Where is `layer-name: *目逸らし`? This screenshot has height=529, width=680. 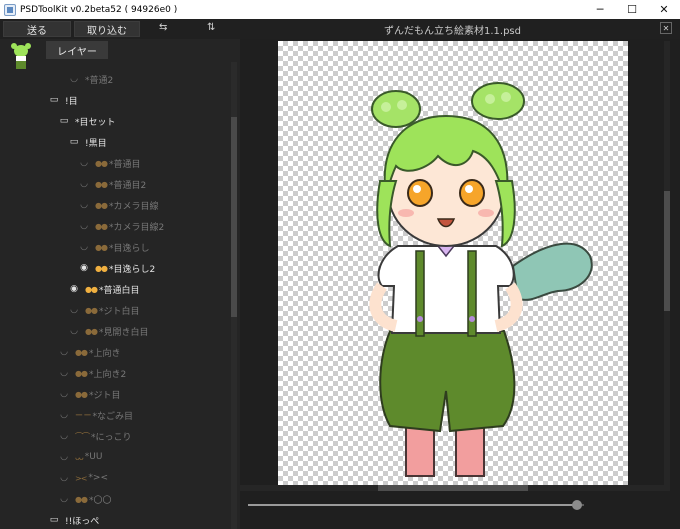 layer-name: *目逸らし is located at coordinates (129, 248).